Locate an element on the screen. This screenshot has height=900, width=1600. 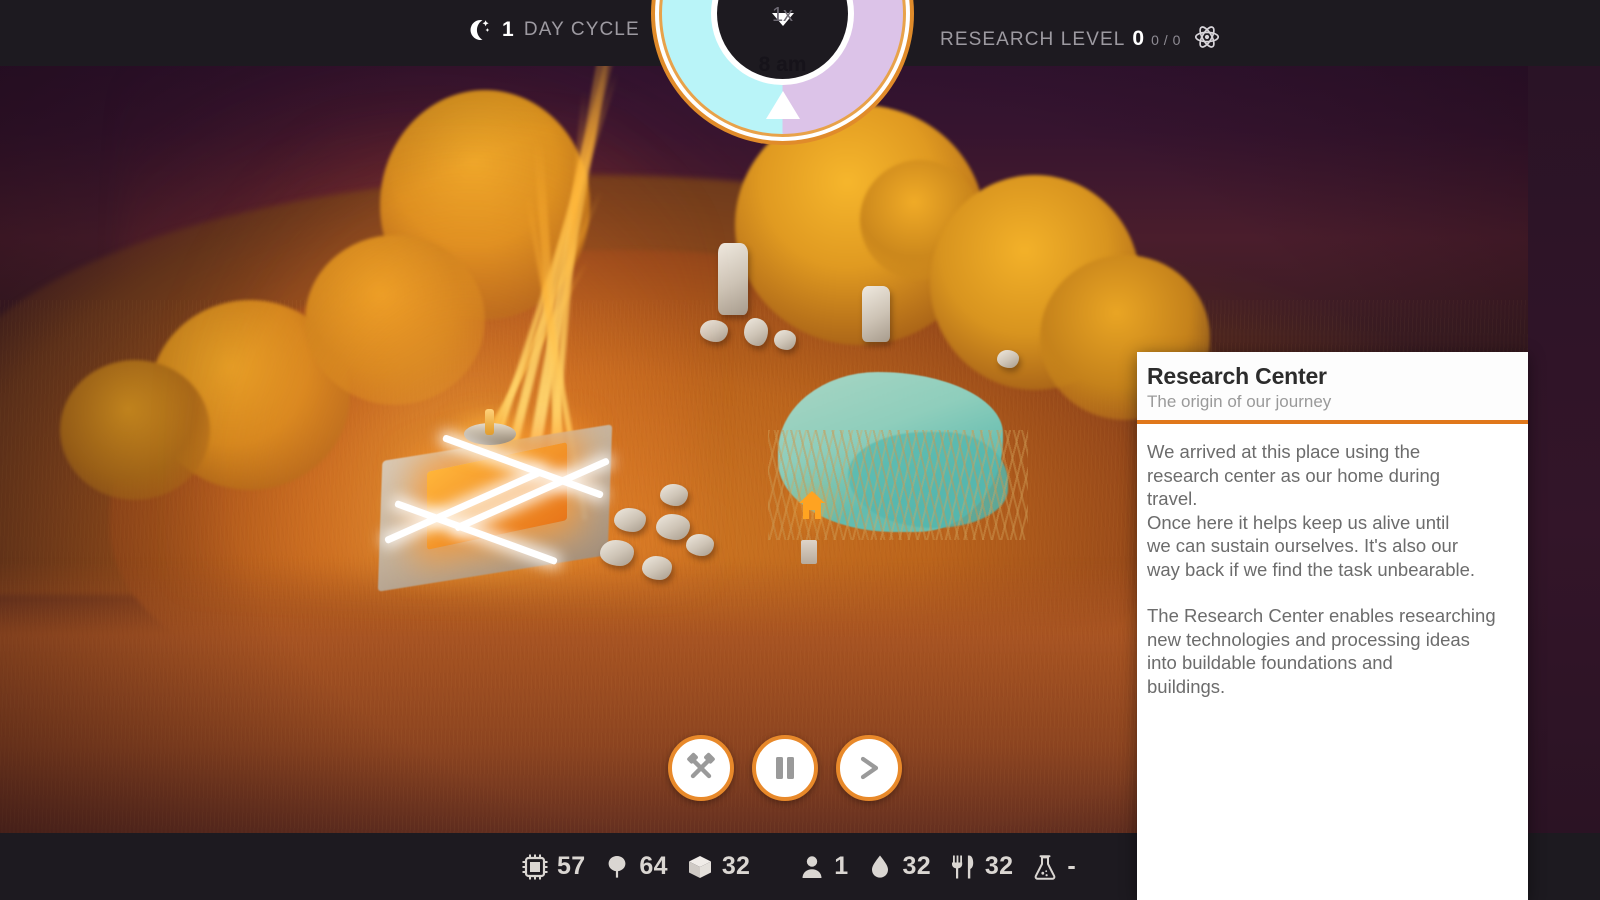
wood-value: 64 is located at coordinates (653, 866).